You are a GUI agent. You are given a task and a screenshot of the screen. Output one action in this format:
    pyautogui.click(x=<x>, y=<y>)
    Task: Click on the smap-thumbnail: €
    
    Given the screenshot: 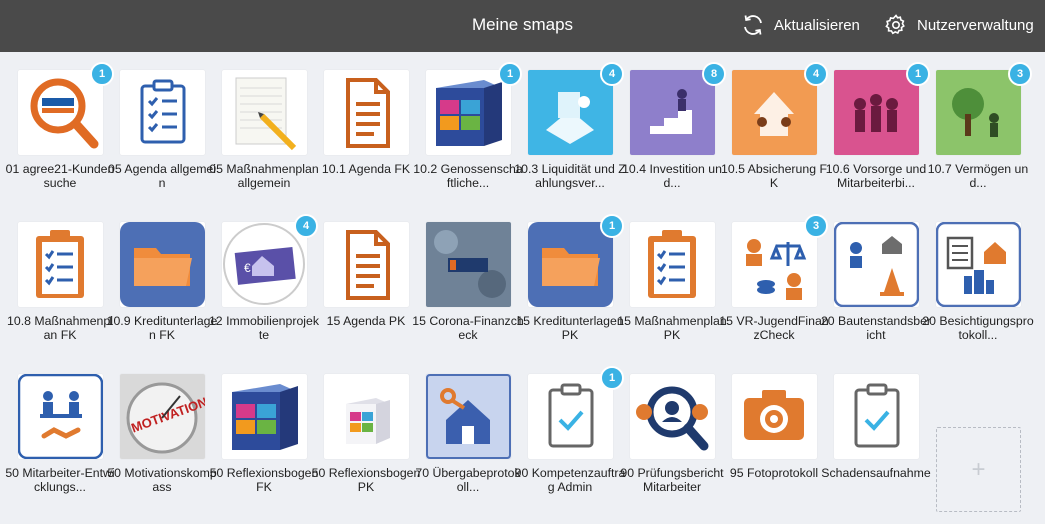 What is the action you would take?
    pyautogui.click(x=264, y=264)
    